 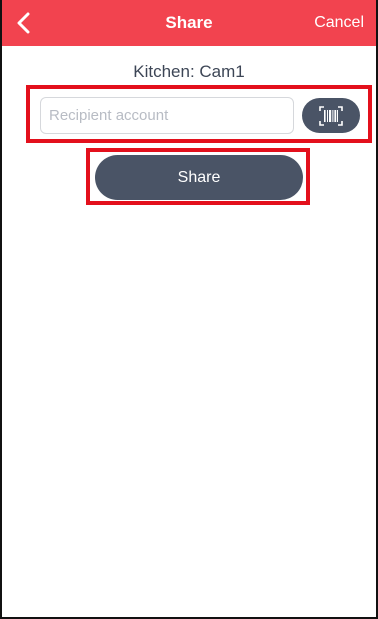 I want to click on back-button, so click(x=23, y=23).